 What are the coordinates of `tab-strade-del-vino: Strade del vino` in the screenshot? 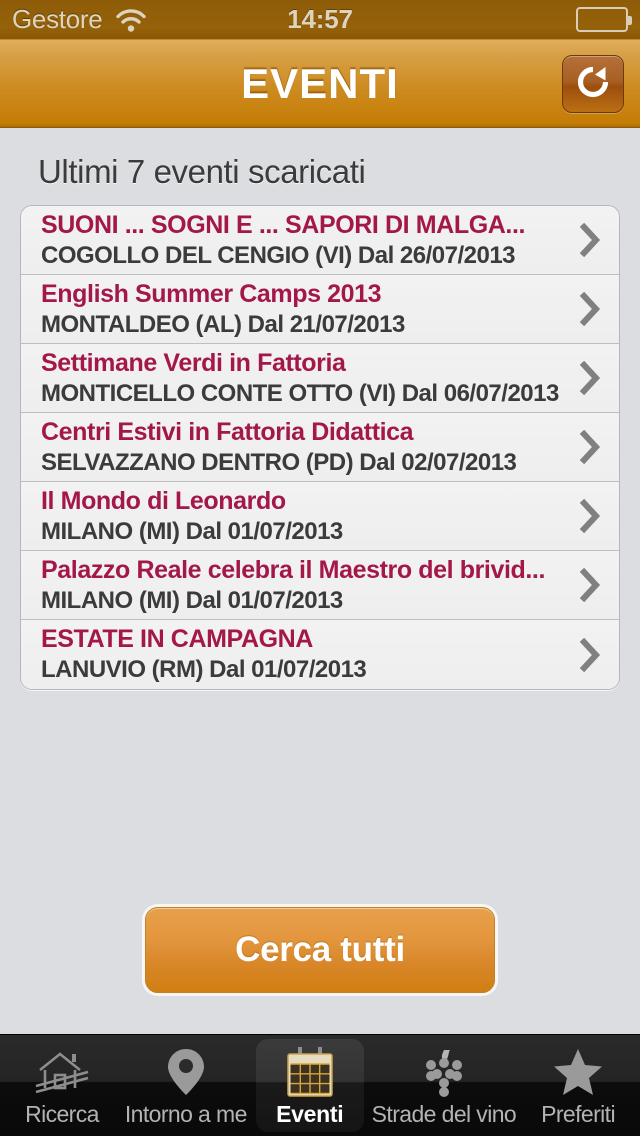 It's located at (444, 1085).